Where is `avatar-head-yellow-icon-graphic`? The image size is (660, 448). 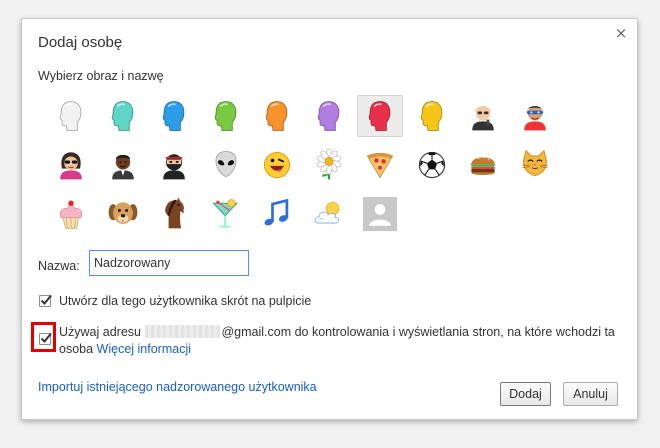
avatar-head-yellow-icon-graphic is located at coordinates (431, 116).